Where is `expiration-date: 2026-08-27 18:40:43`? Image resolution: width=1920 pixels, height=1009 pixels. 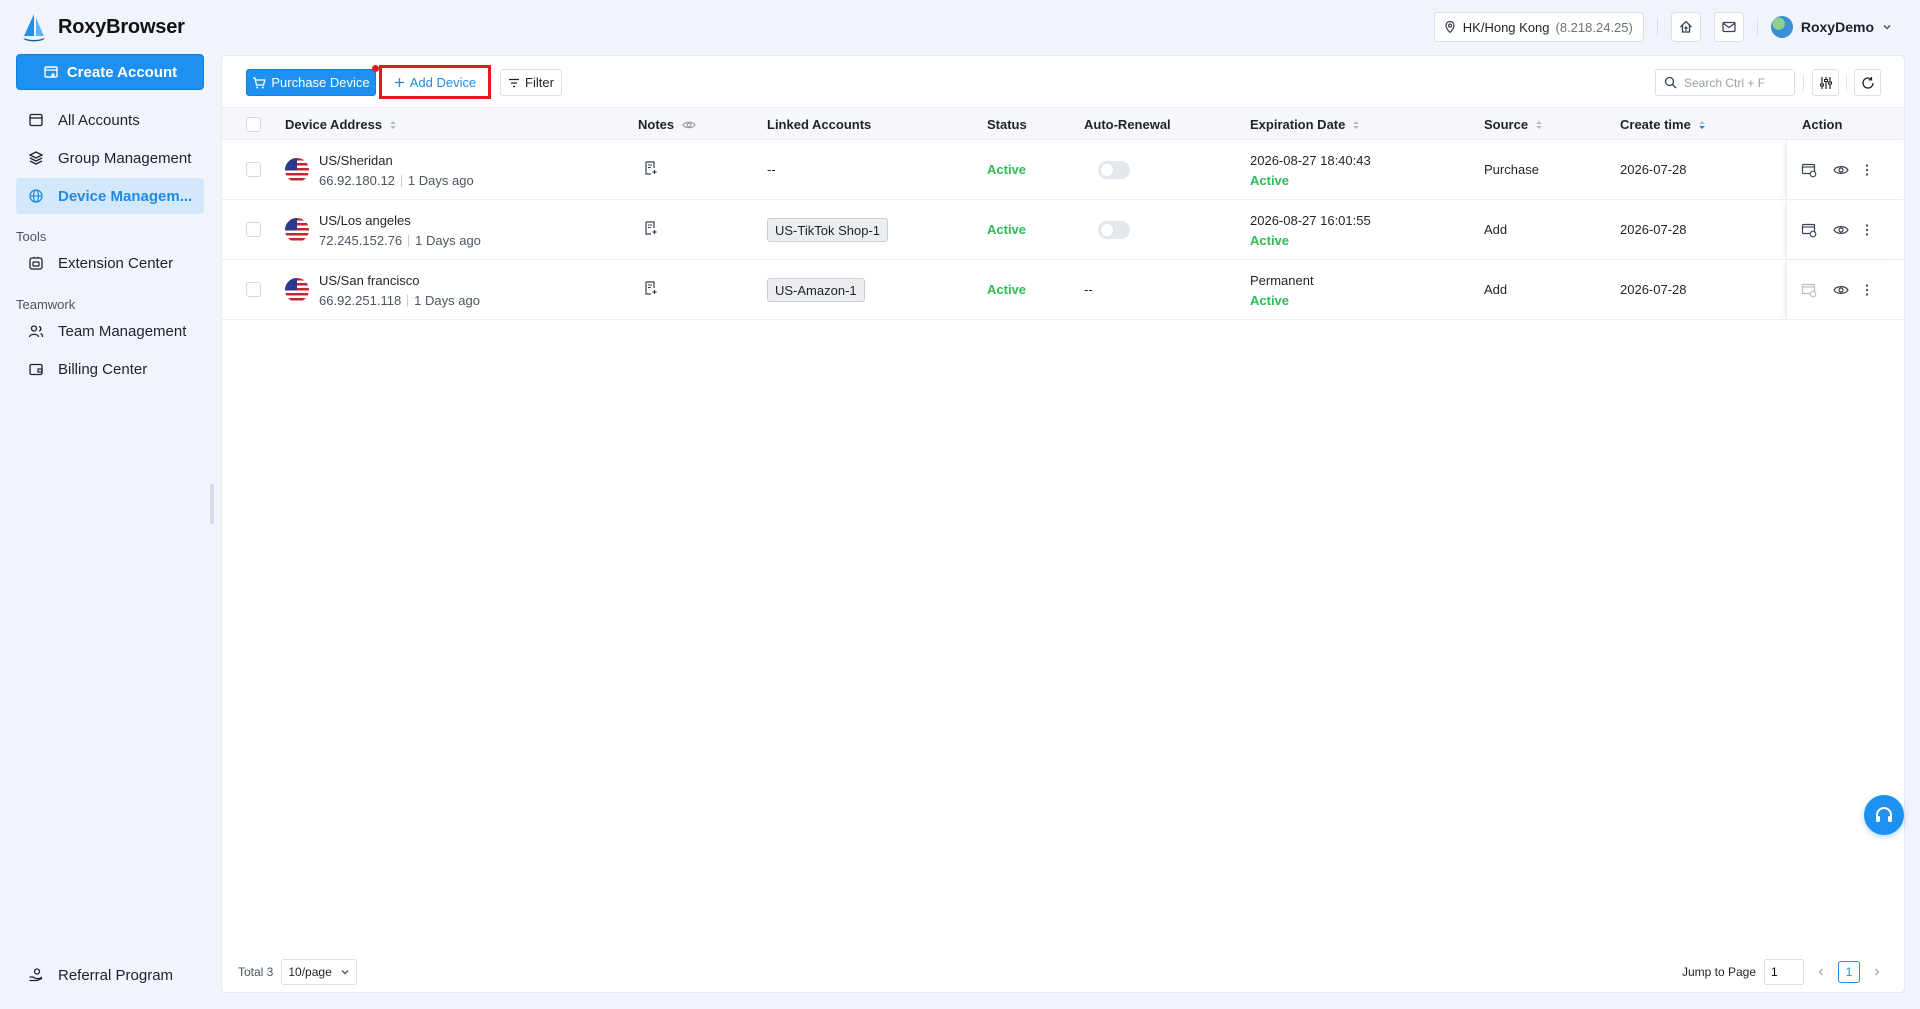
expiration-date: 2026-08-27 18:40:43 is located at coordinates (1310, 160).